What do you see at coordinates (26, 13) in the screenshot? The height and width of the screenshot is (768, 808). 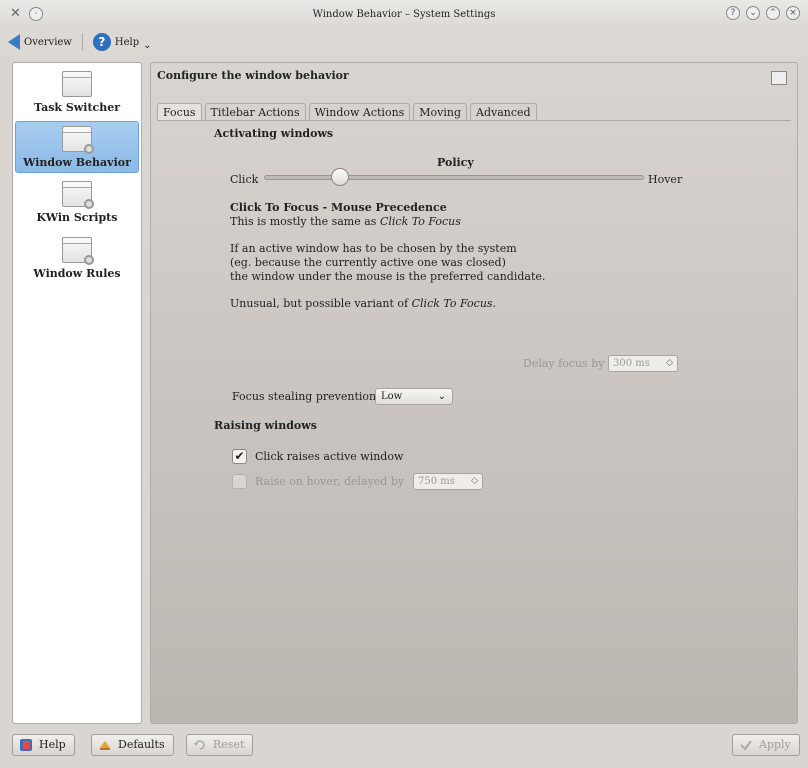 I see `title-left-controls: ✕ ·` at bounding box center [26, 13].